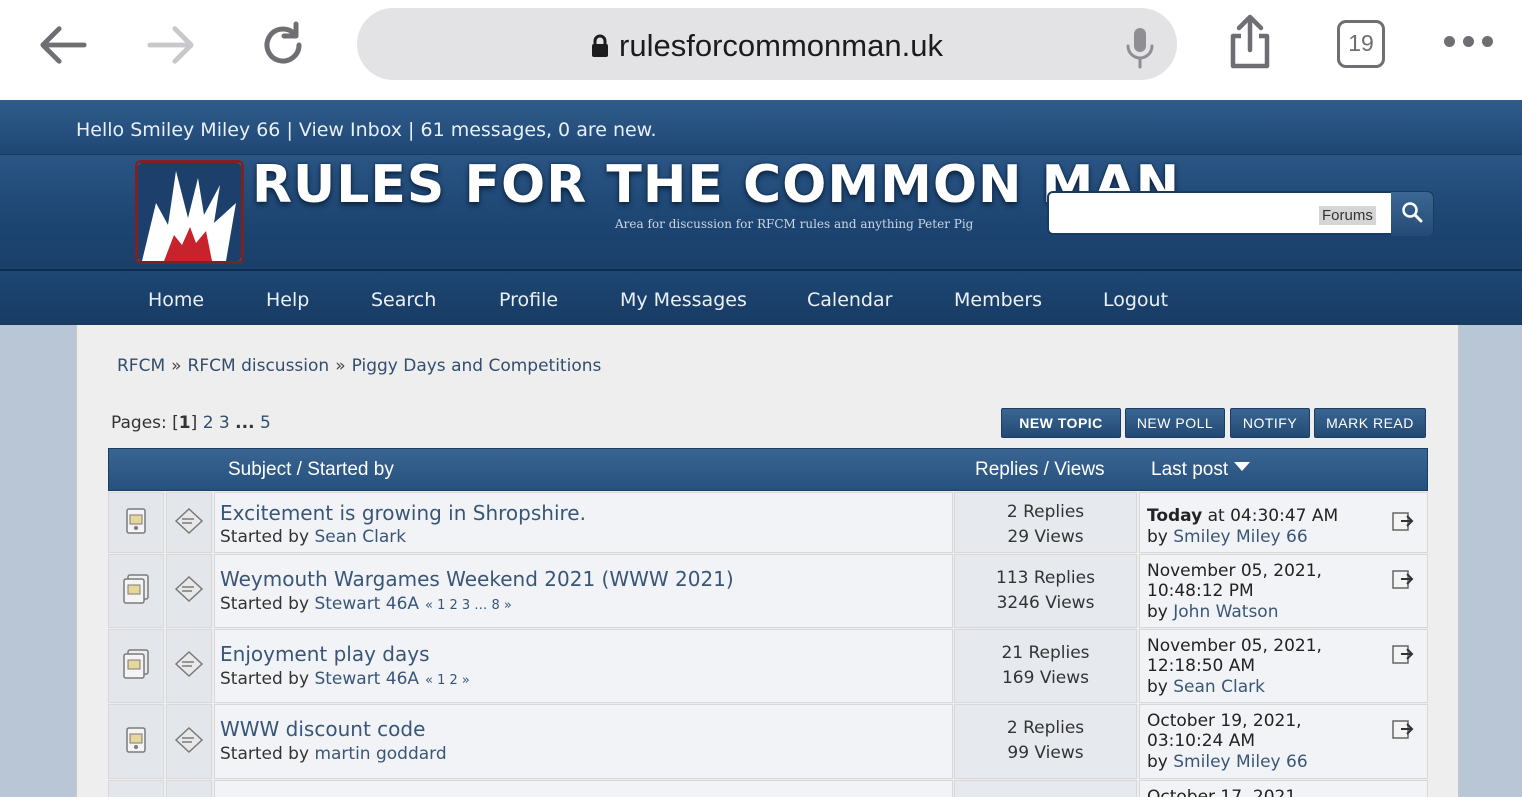 This screenshot has width=1522, height=797. What do you see at coordinates (176, 300) in the screenshot?
I see `menu-item-home: Home` at bounding box center [176, 300].